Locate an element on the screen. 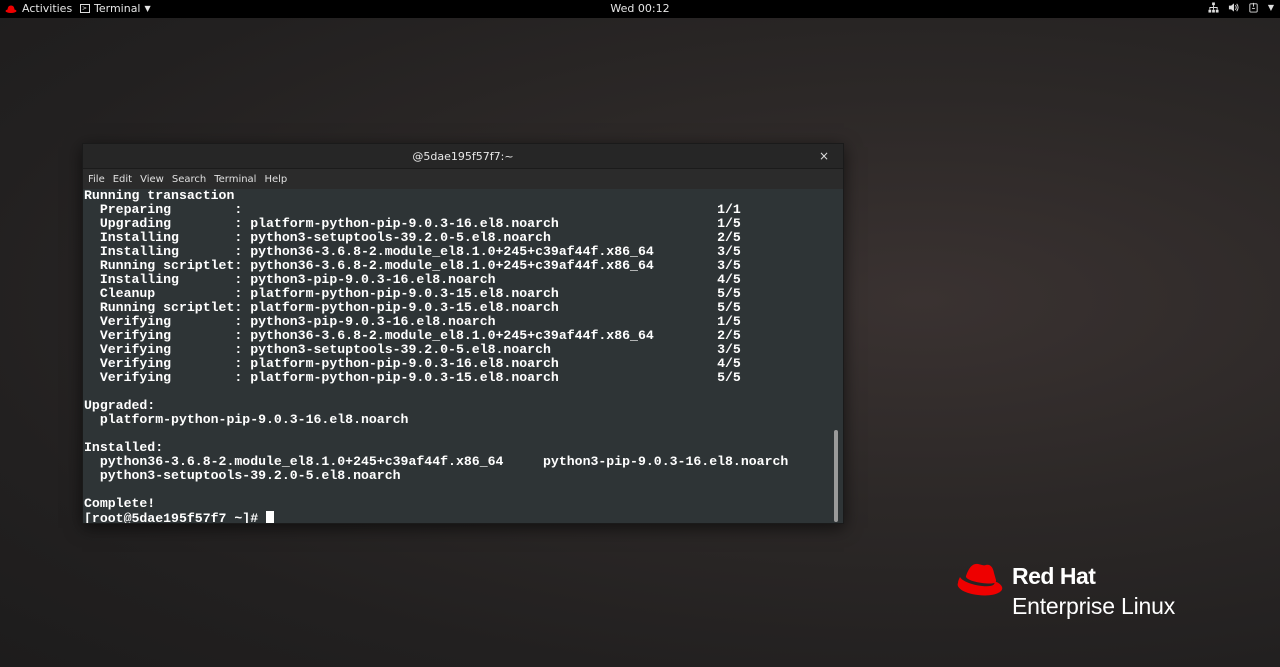 The height and width of the screenshot is (667, 1280). redhat-logo: Red Hat Enterprise Linux is located at coordinates (1086, 591).